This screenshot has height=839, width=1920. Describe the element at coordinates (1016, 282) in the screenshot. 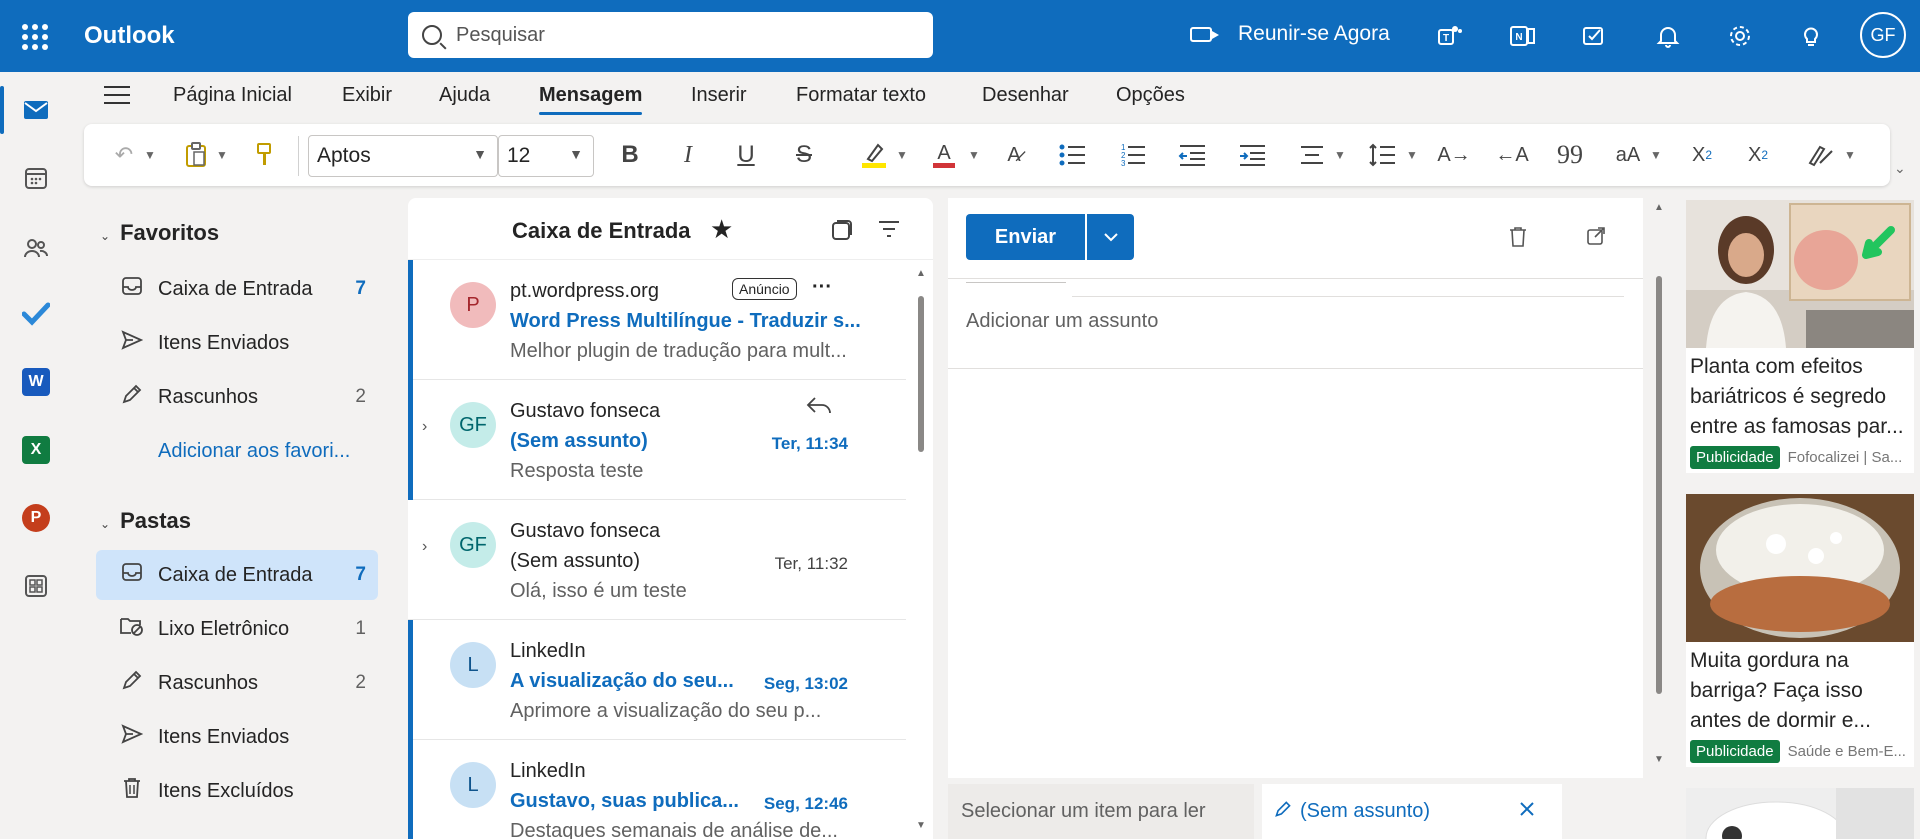

I see `recipient-field-line` at that location.